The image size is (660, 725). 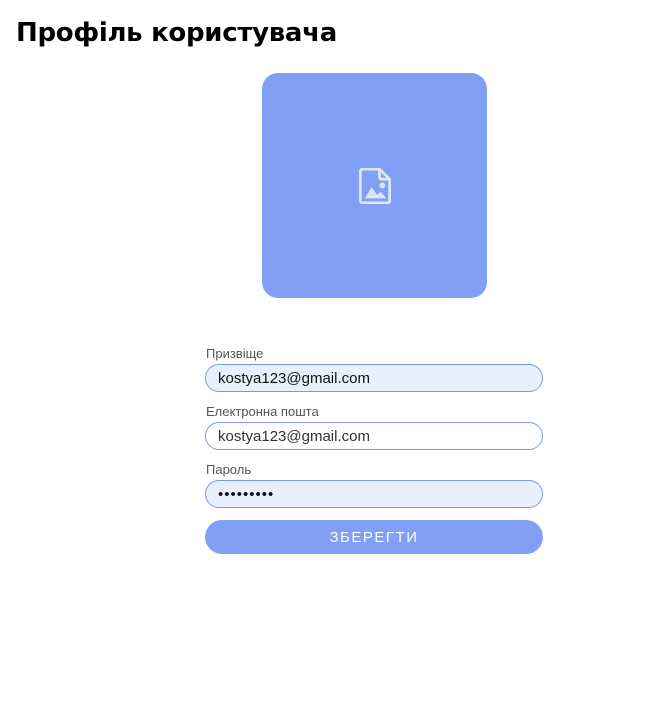 I want to click on email-input, so click(x=374, y=436).